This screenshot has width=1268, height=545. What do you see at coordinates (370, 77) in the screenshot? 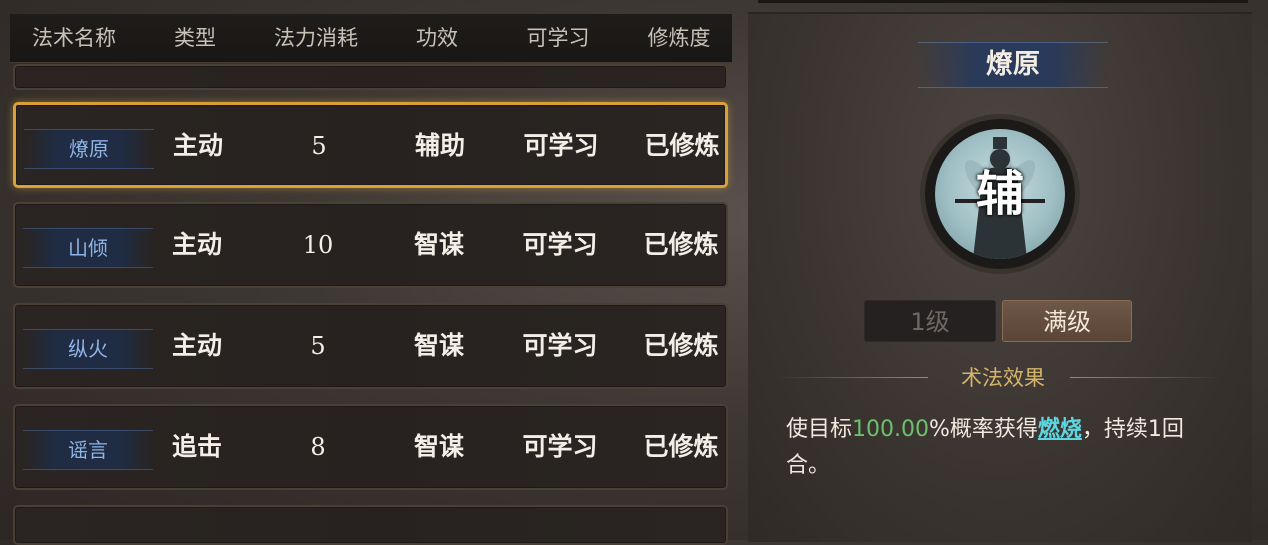
I see `table-row-partial-top` at bounding box center [370, 77].